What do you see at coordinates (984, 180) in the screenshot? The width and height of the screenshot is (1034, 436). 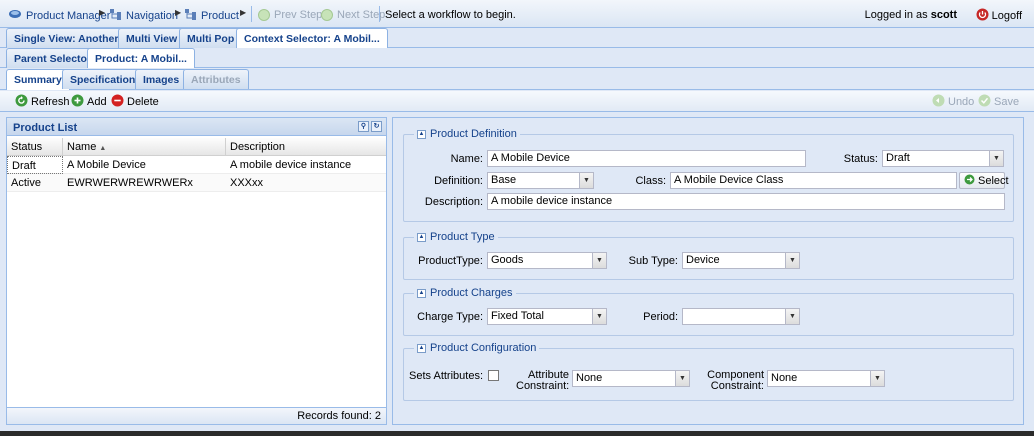 I see `select-class-button: Select` at bounding box center [984, 180].